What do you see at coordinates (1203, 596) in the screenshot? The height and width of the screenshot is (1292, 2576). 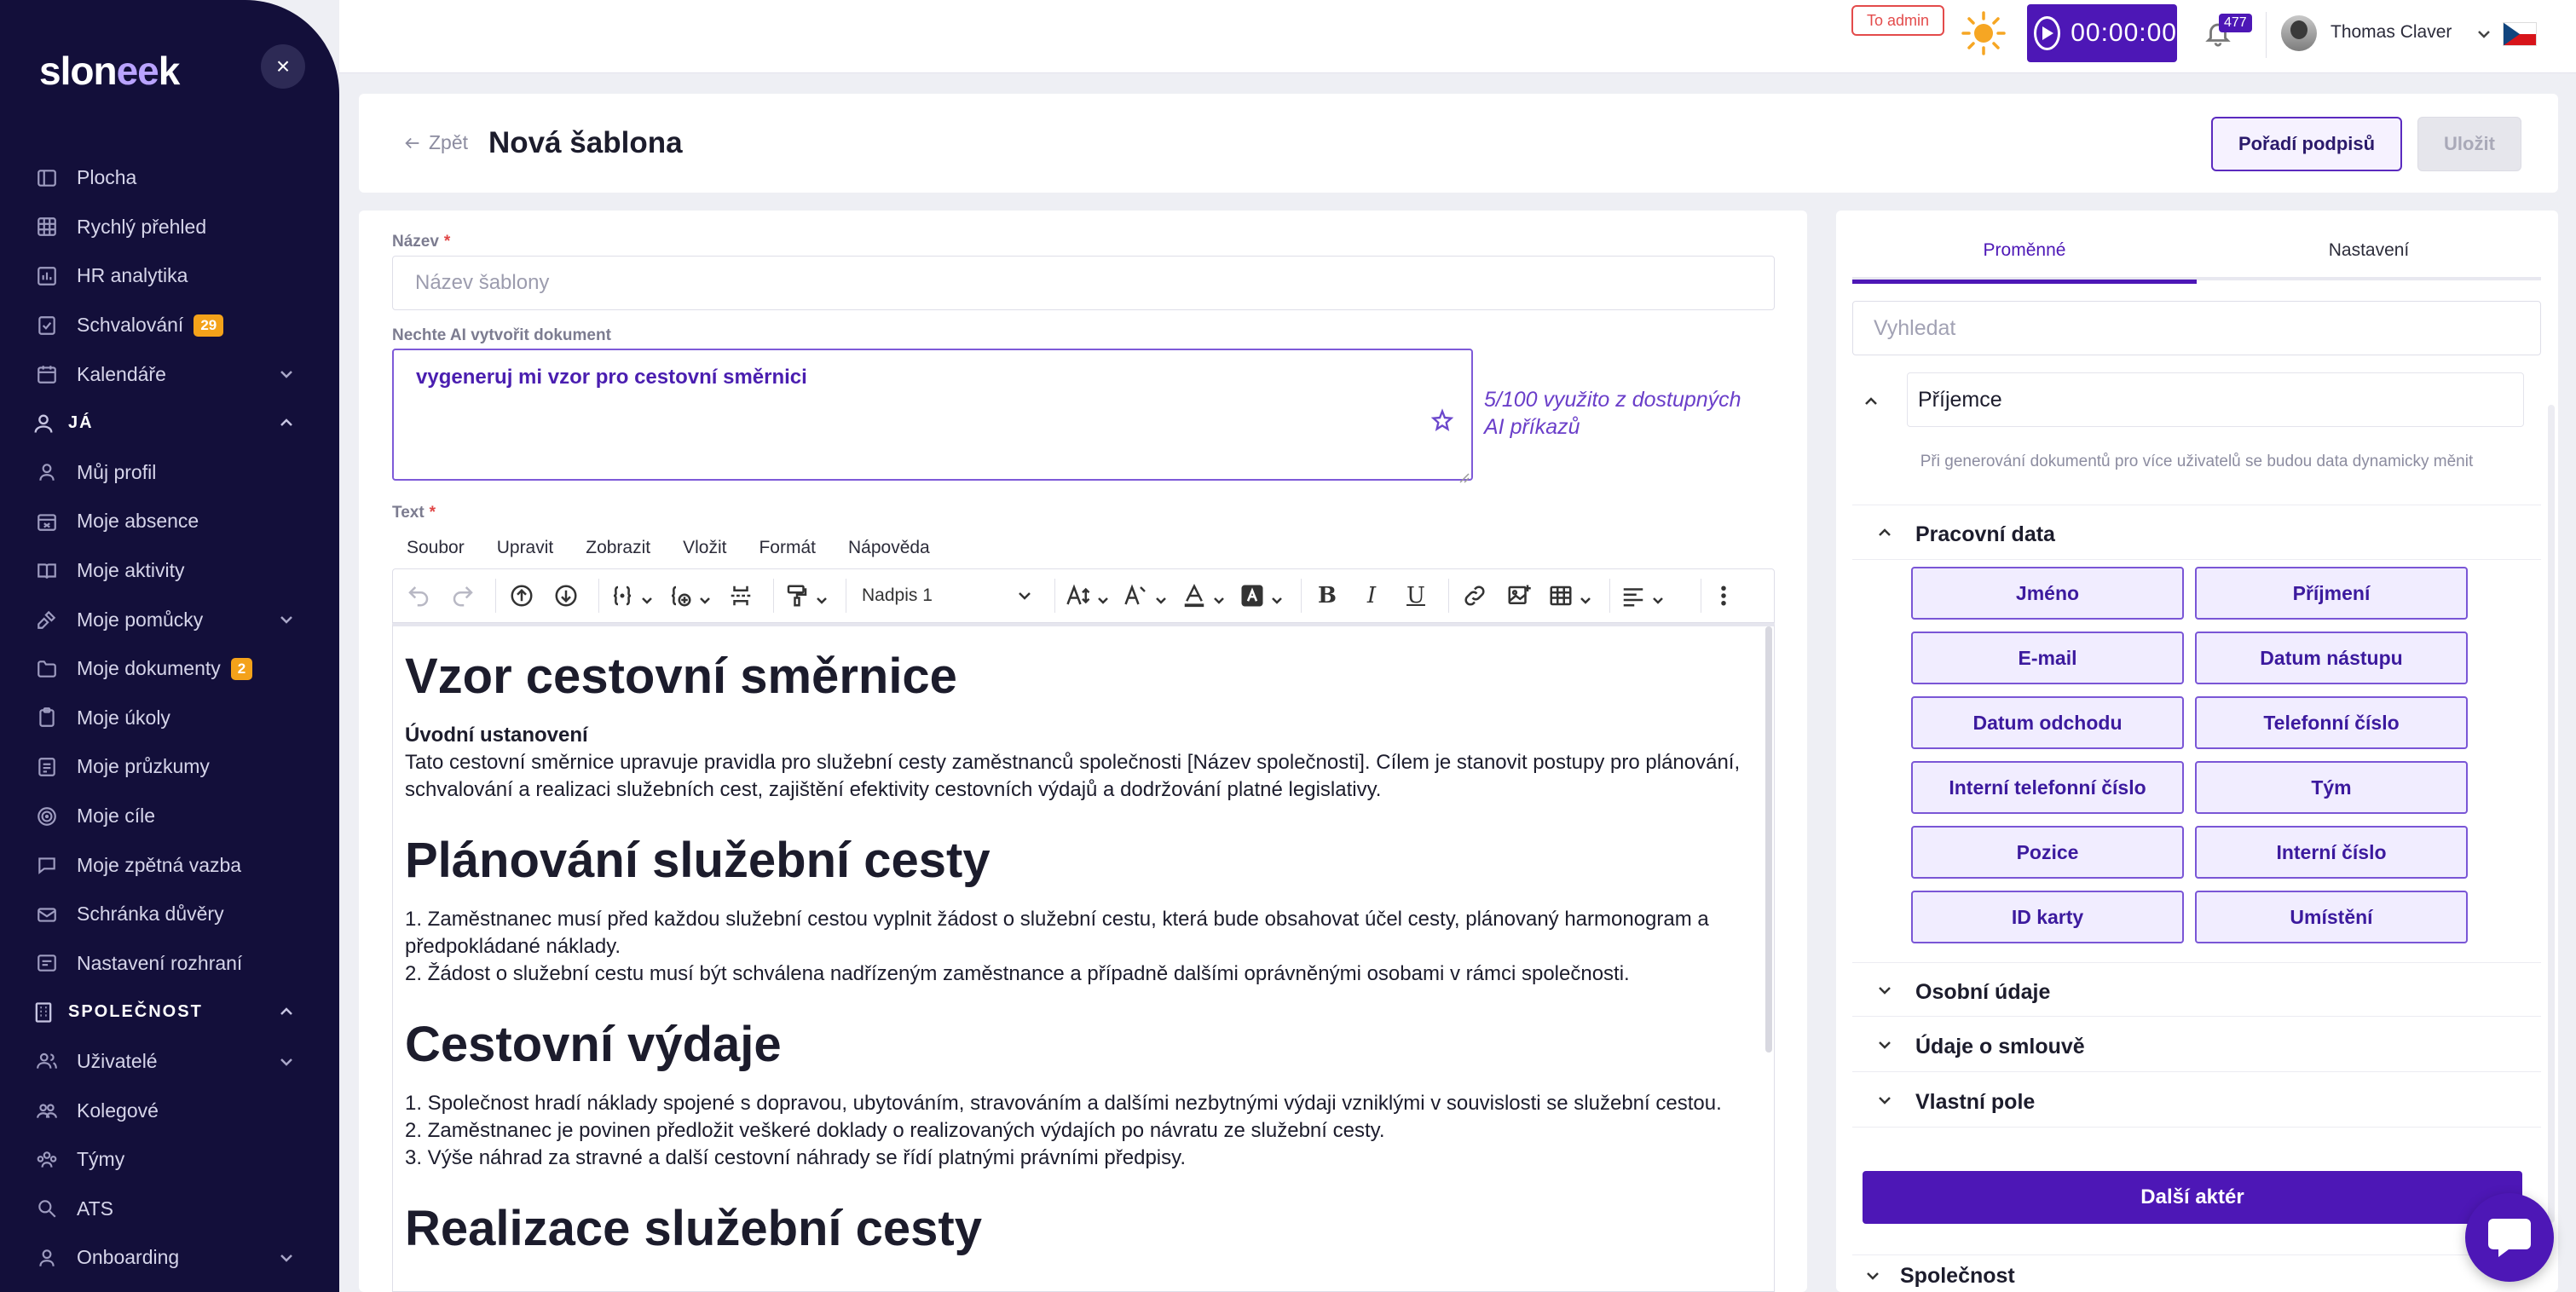 I see `text-color-icon` at bounding box center [1203, 596].